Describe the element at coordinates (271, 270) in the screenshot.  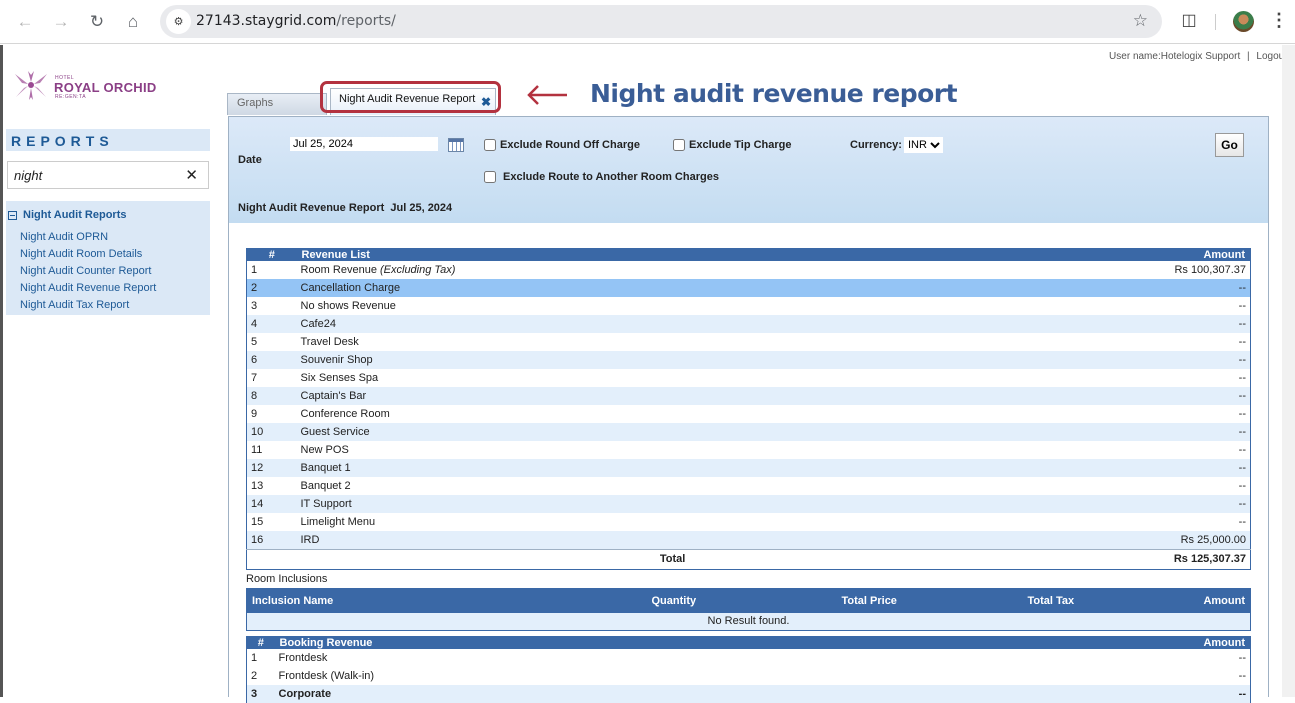
I see `revenue-num: 1` at that location.